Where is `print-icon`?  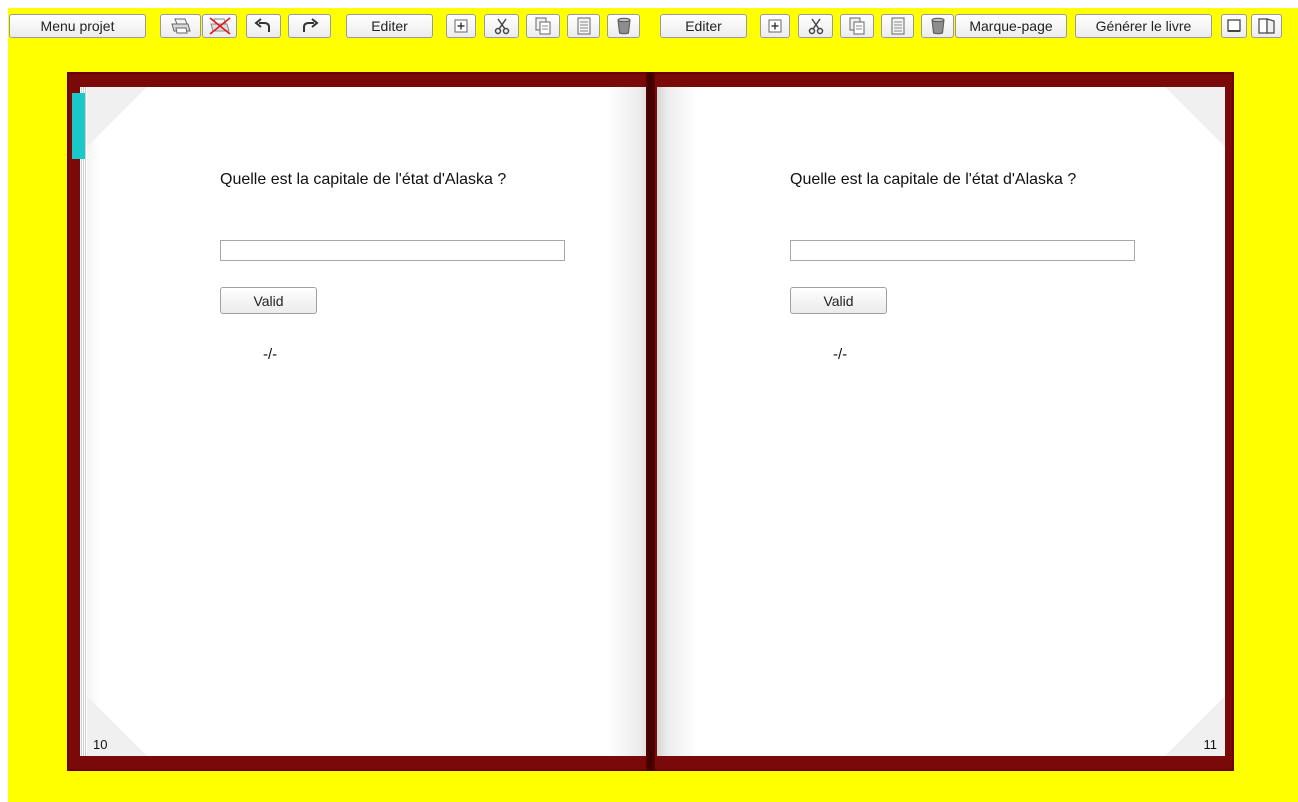
print-icon is located at coordinates (181, 26).